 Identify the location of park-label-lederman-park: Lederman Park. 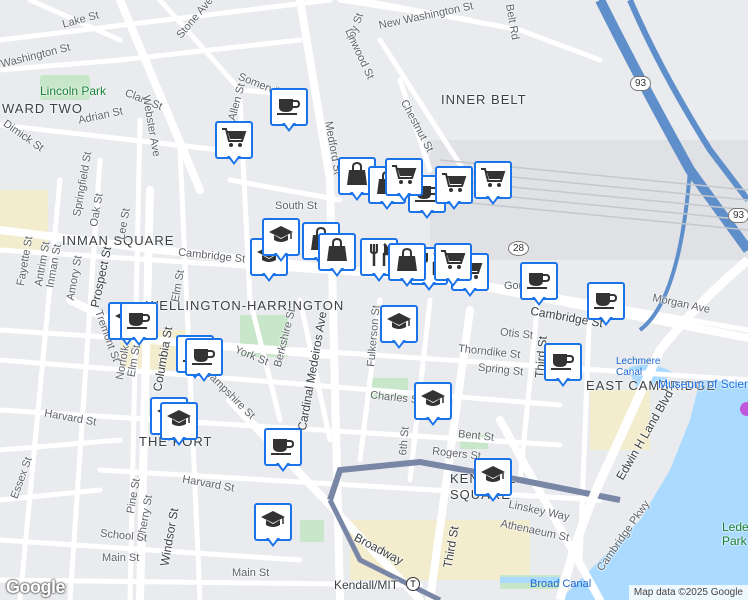
(735, 534).